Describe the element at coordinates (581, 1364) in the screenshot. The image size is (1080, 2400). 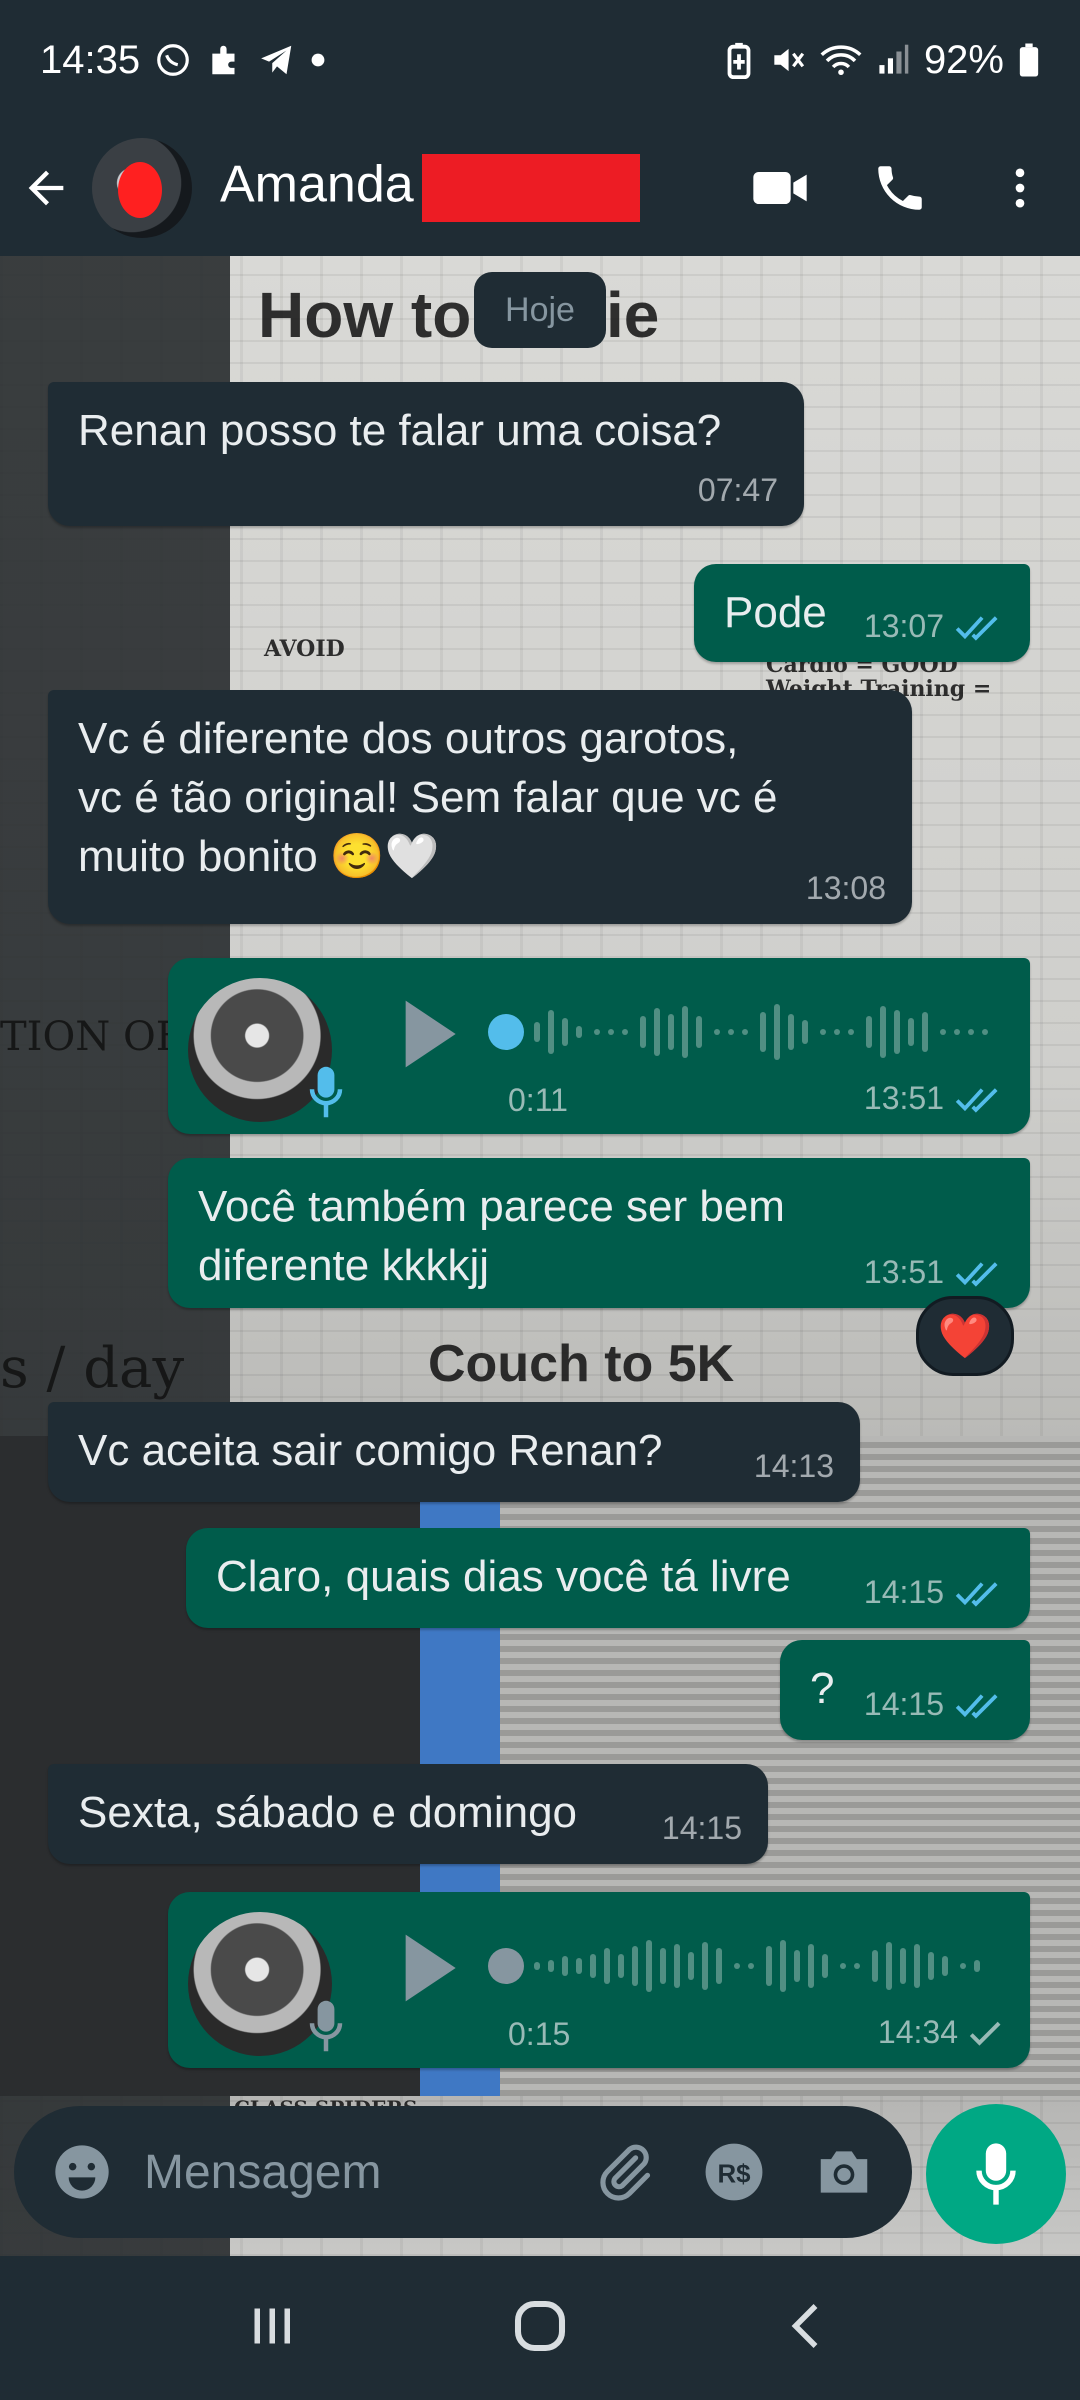
I see `wallpaper-couch: Couch to 5K` at that location.